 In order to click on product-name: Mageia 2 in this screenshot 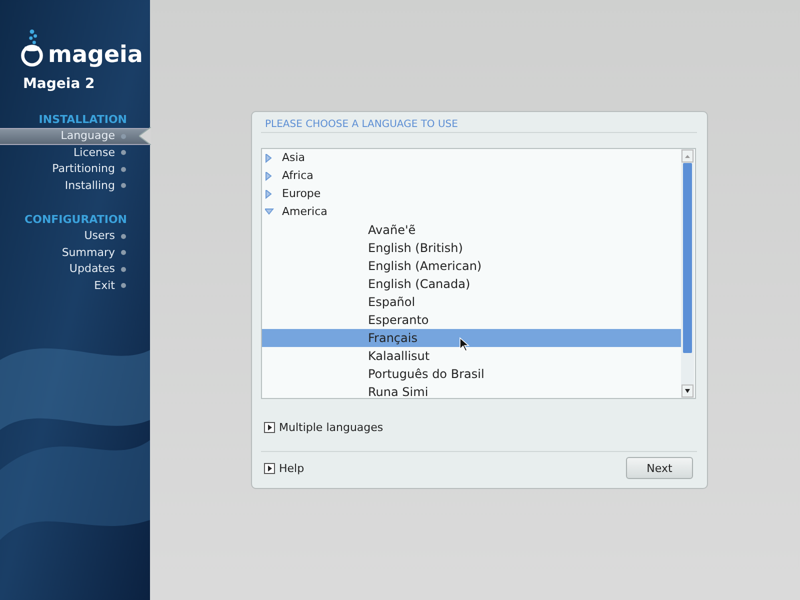, I will do `click(59, 84)`.